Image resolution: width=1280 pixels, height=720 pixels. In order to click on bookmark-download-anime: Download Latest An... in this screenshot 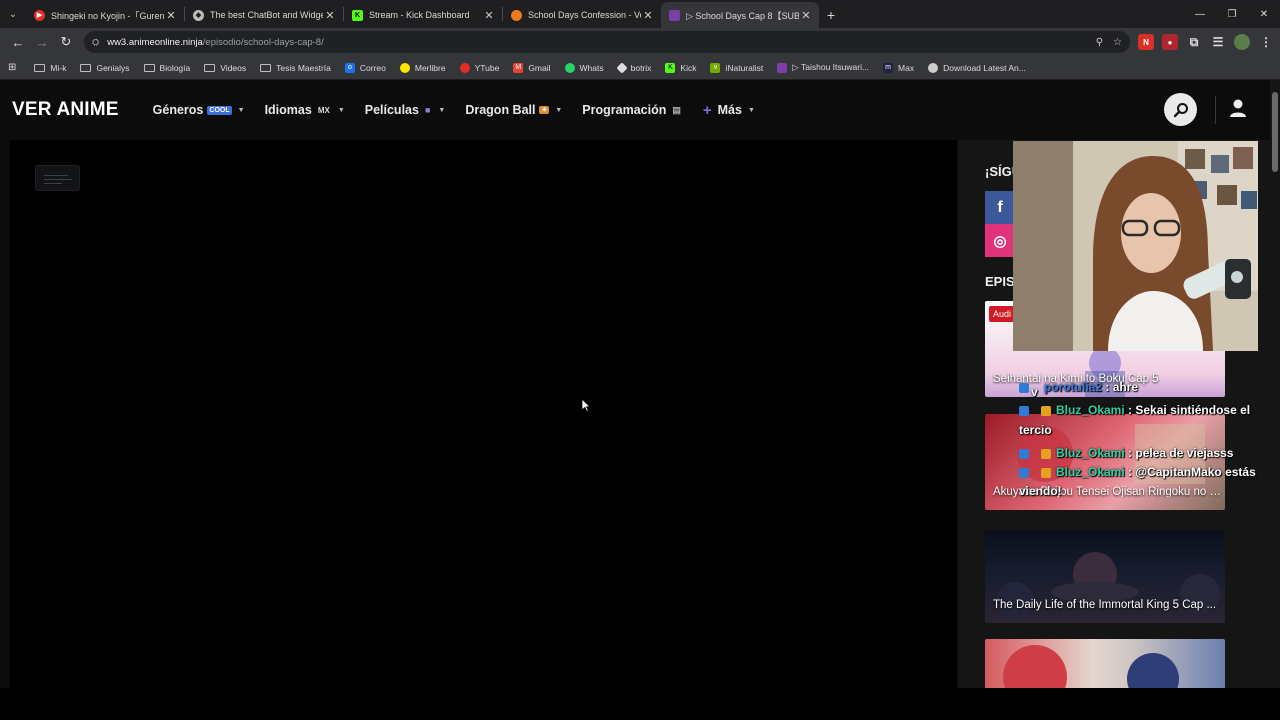, I will do `click(977, 67)`.